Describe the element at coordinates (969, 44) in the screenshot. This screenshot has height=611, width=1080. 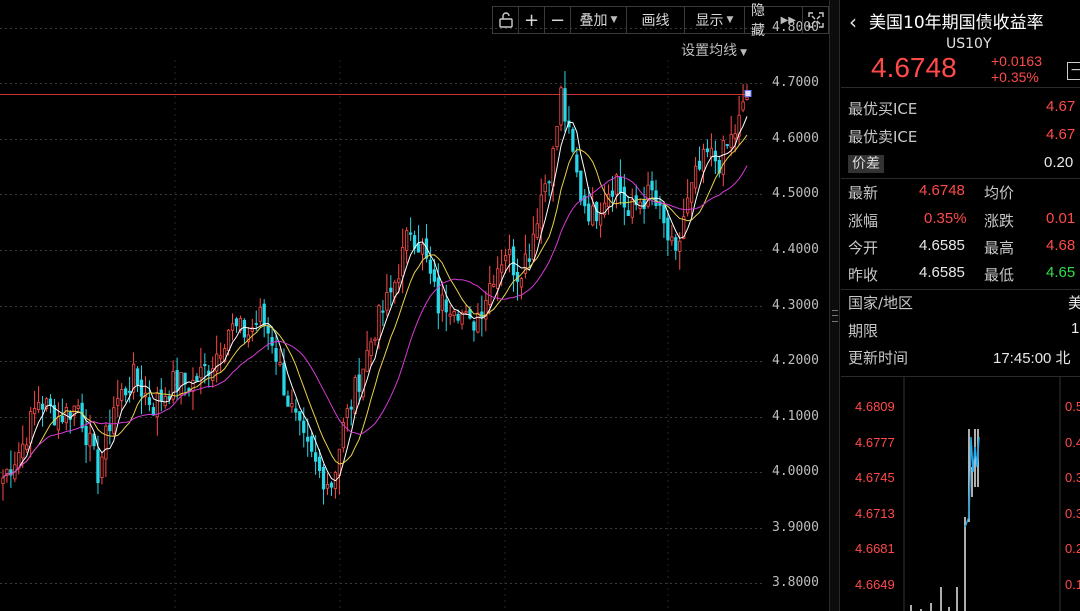
I see `instrument-code: US10Y` at that location.